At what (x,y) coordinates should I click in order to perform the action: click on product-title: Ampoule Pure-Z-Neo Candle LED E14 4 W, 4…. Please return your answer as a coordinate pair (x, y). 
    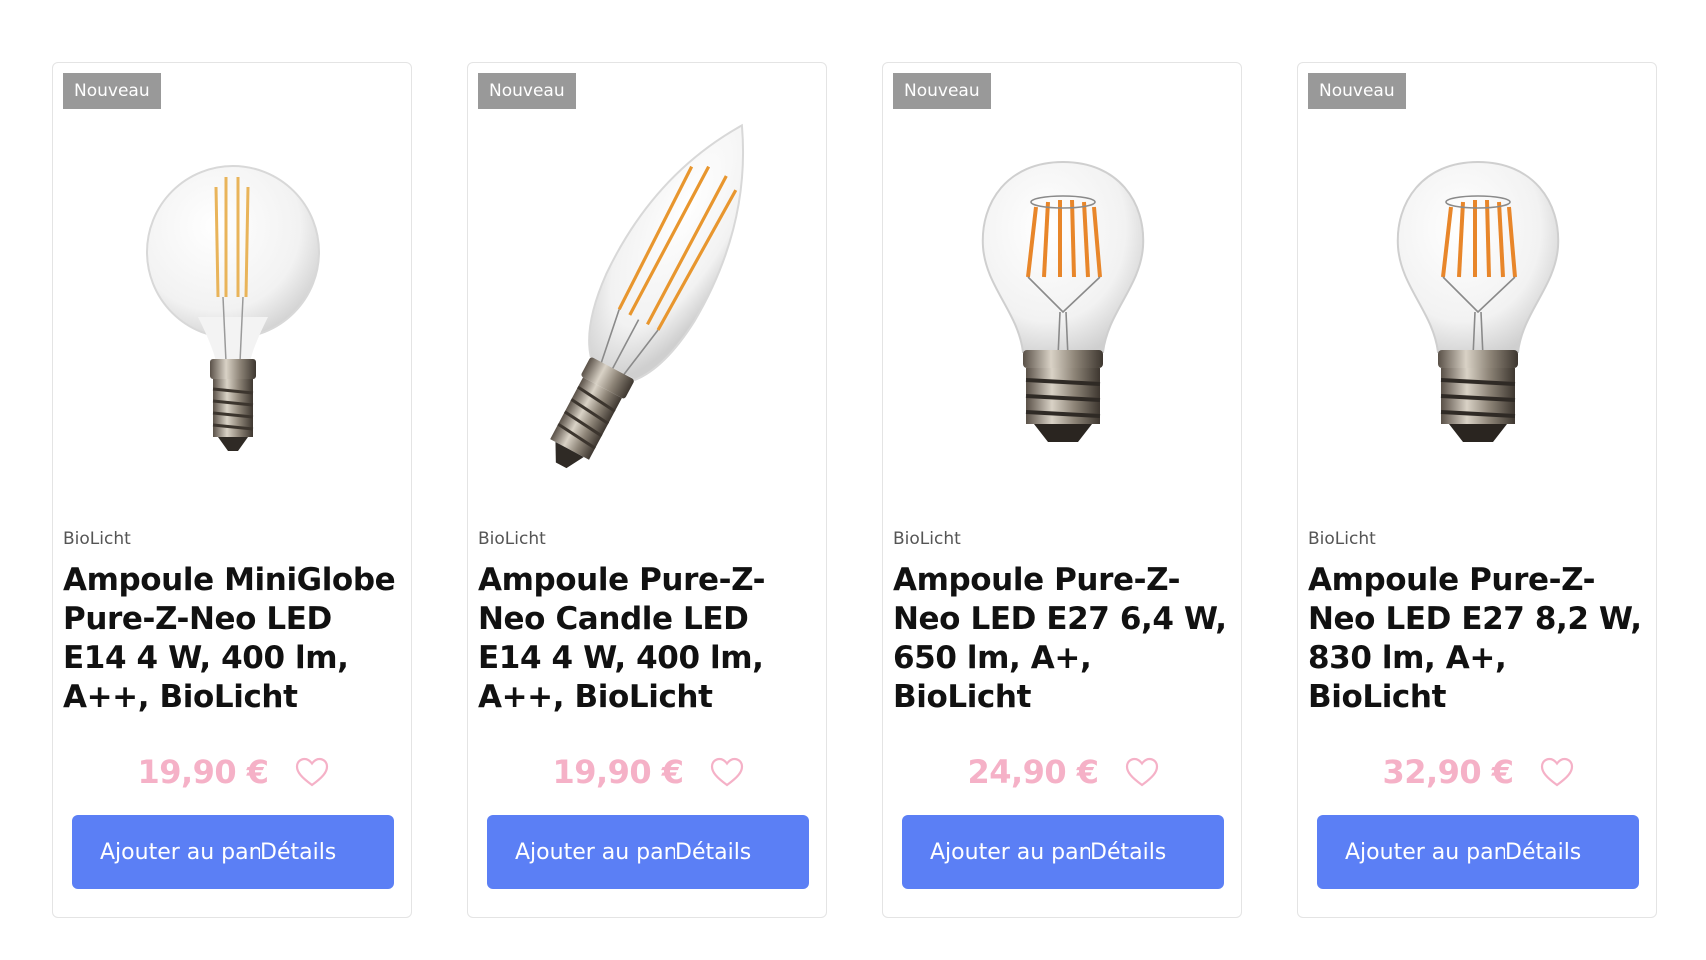
    Looking at the image, I should click on (648, 639).